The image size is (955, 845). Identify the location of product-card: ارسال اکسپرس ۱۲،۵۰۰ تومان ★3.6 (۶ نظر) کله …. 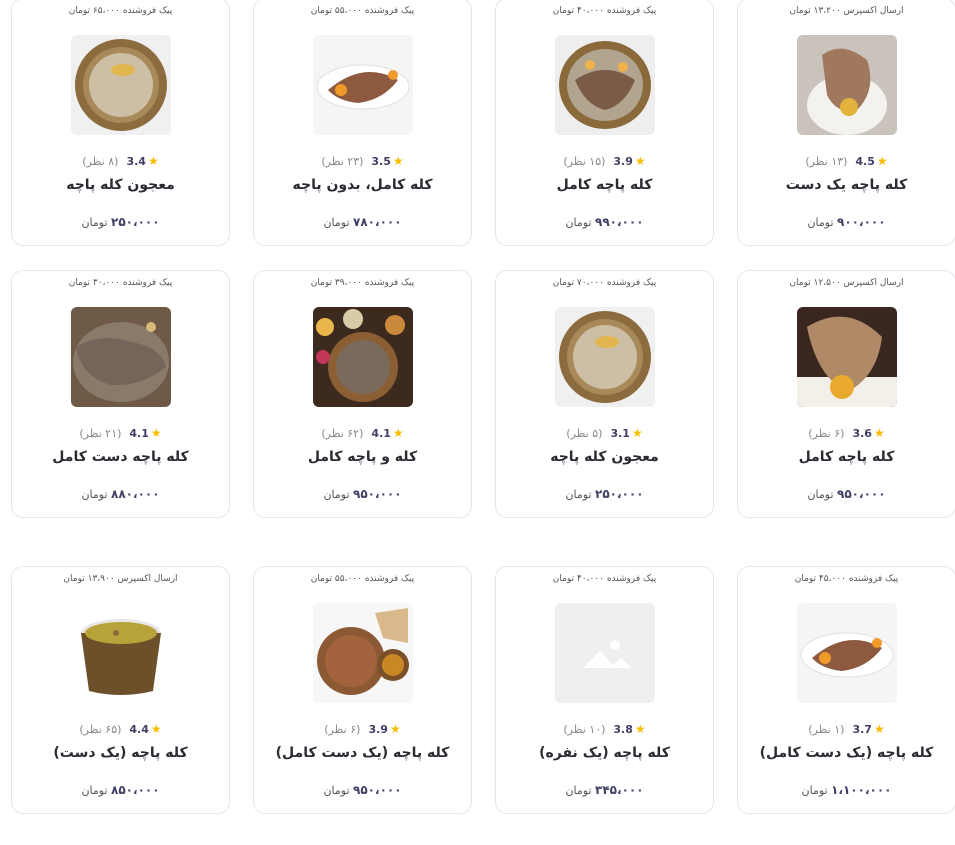
(846, 394).